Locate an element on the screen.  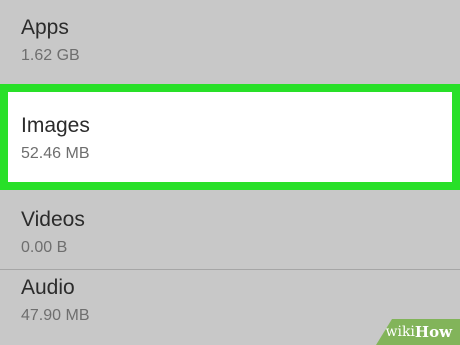
item-size: 1.62 GB is located at coordinates (50, 55).